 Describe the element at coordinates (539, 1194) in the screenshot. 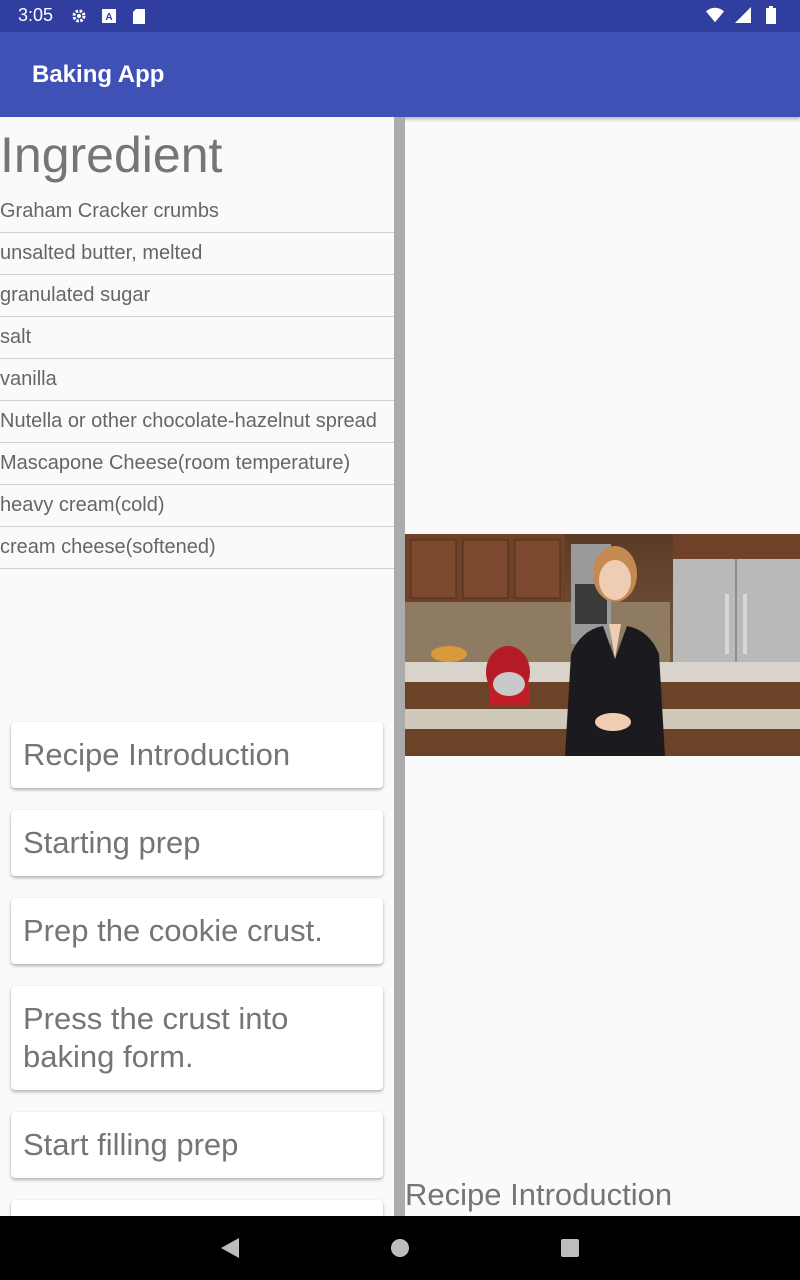

I see `step-detail-title: Recipe Introduction` at that location.